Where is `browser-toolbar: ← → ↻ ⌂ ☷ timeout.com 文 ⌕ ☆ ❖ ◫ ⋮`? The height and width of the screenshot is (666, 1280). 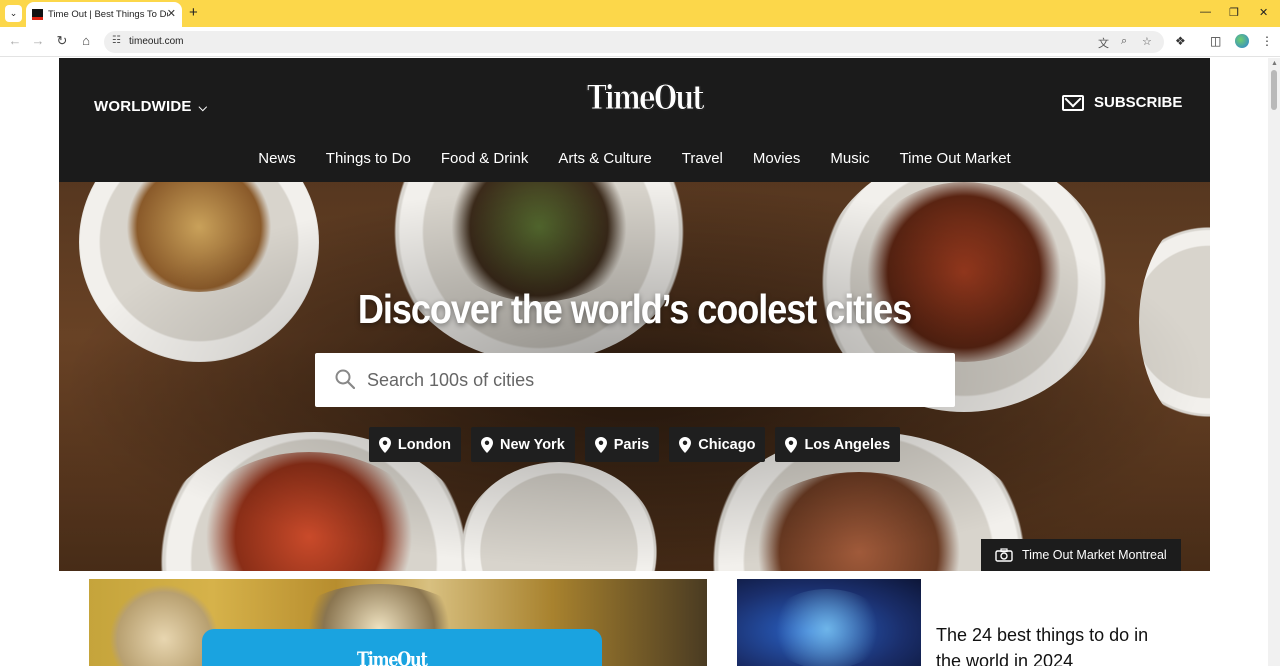
browser-toolbar: ← → ↻ ⌂ ☷ timeout.com 文 ⌕ ☆ ❖ ◫ ⋮ is located at coordinates (640, 42).